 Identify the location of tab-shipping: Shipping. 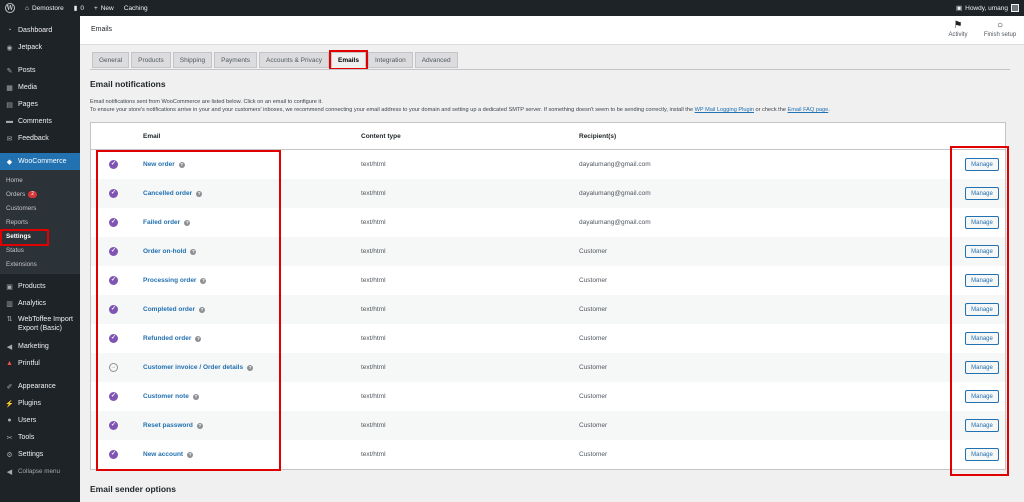
(192, 60).